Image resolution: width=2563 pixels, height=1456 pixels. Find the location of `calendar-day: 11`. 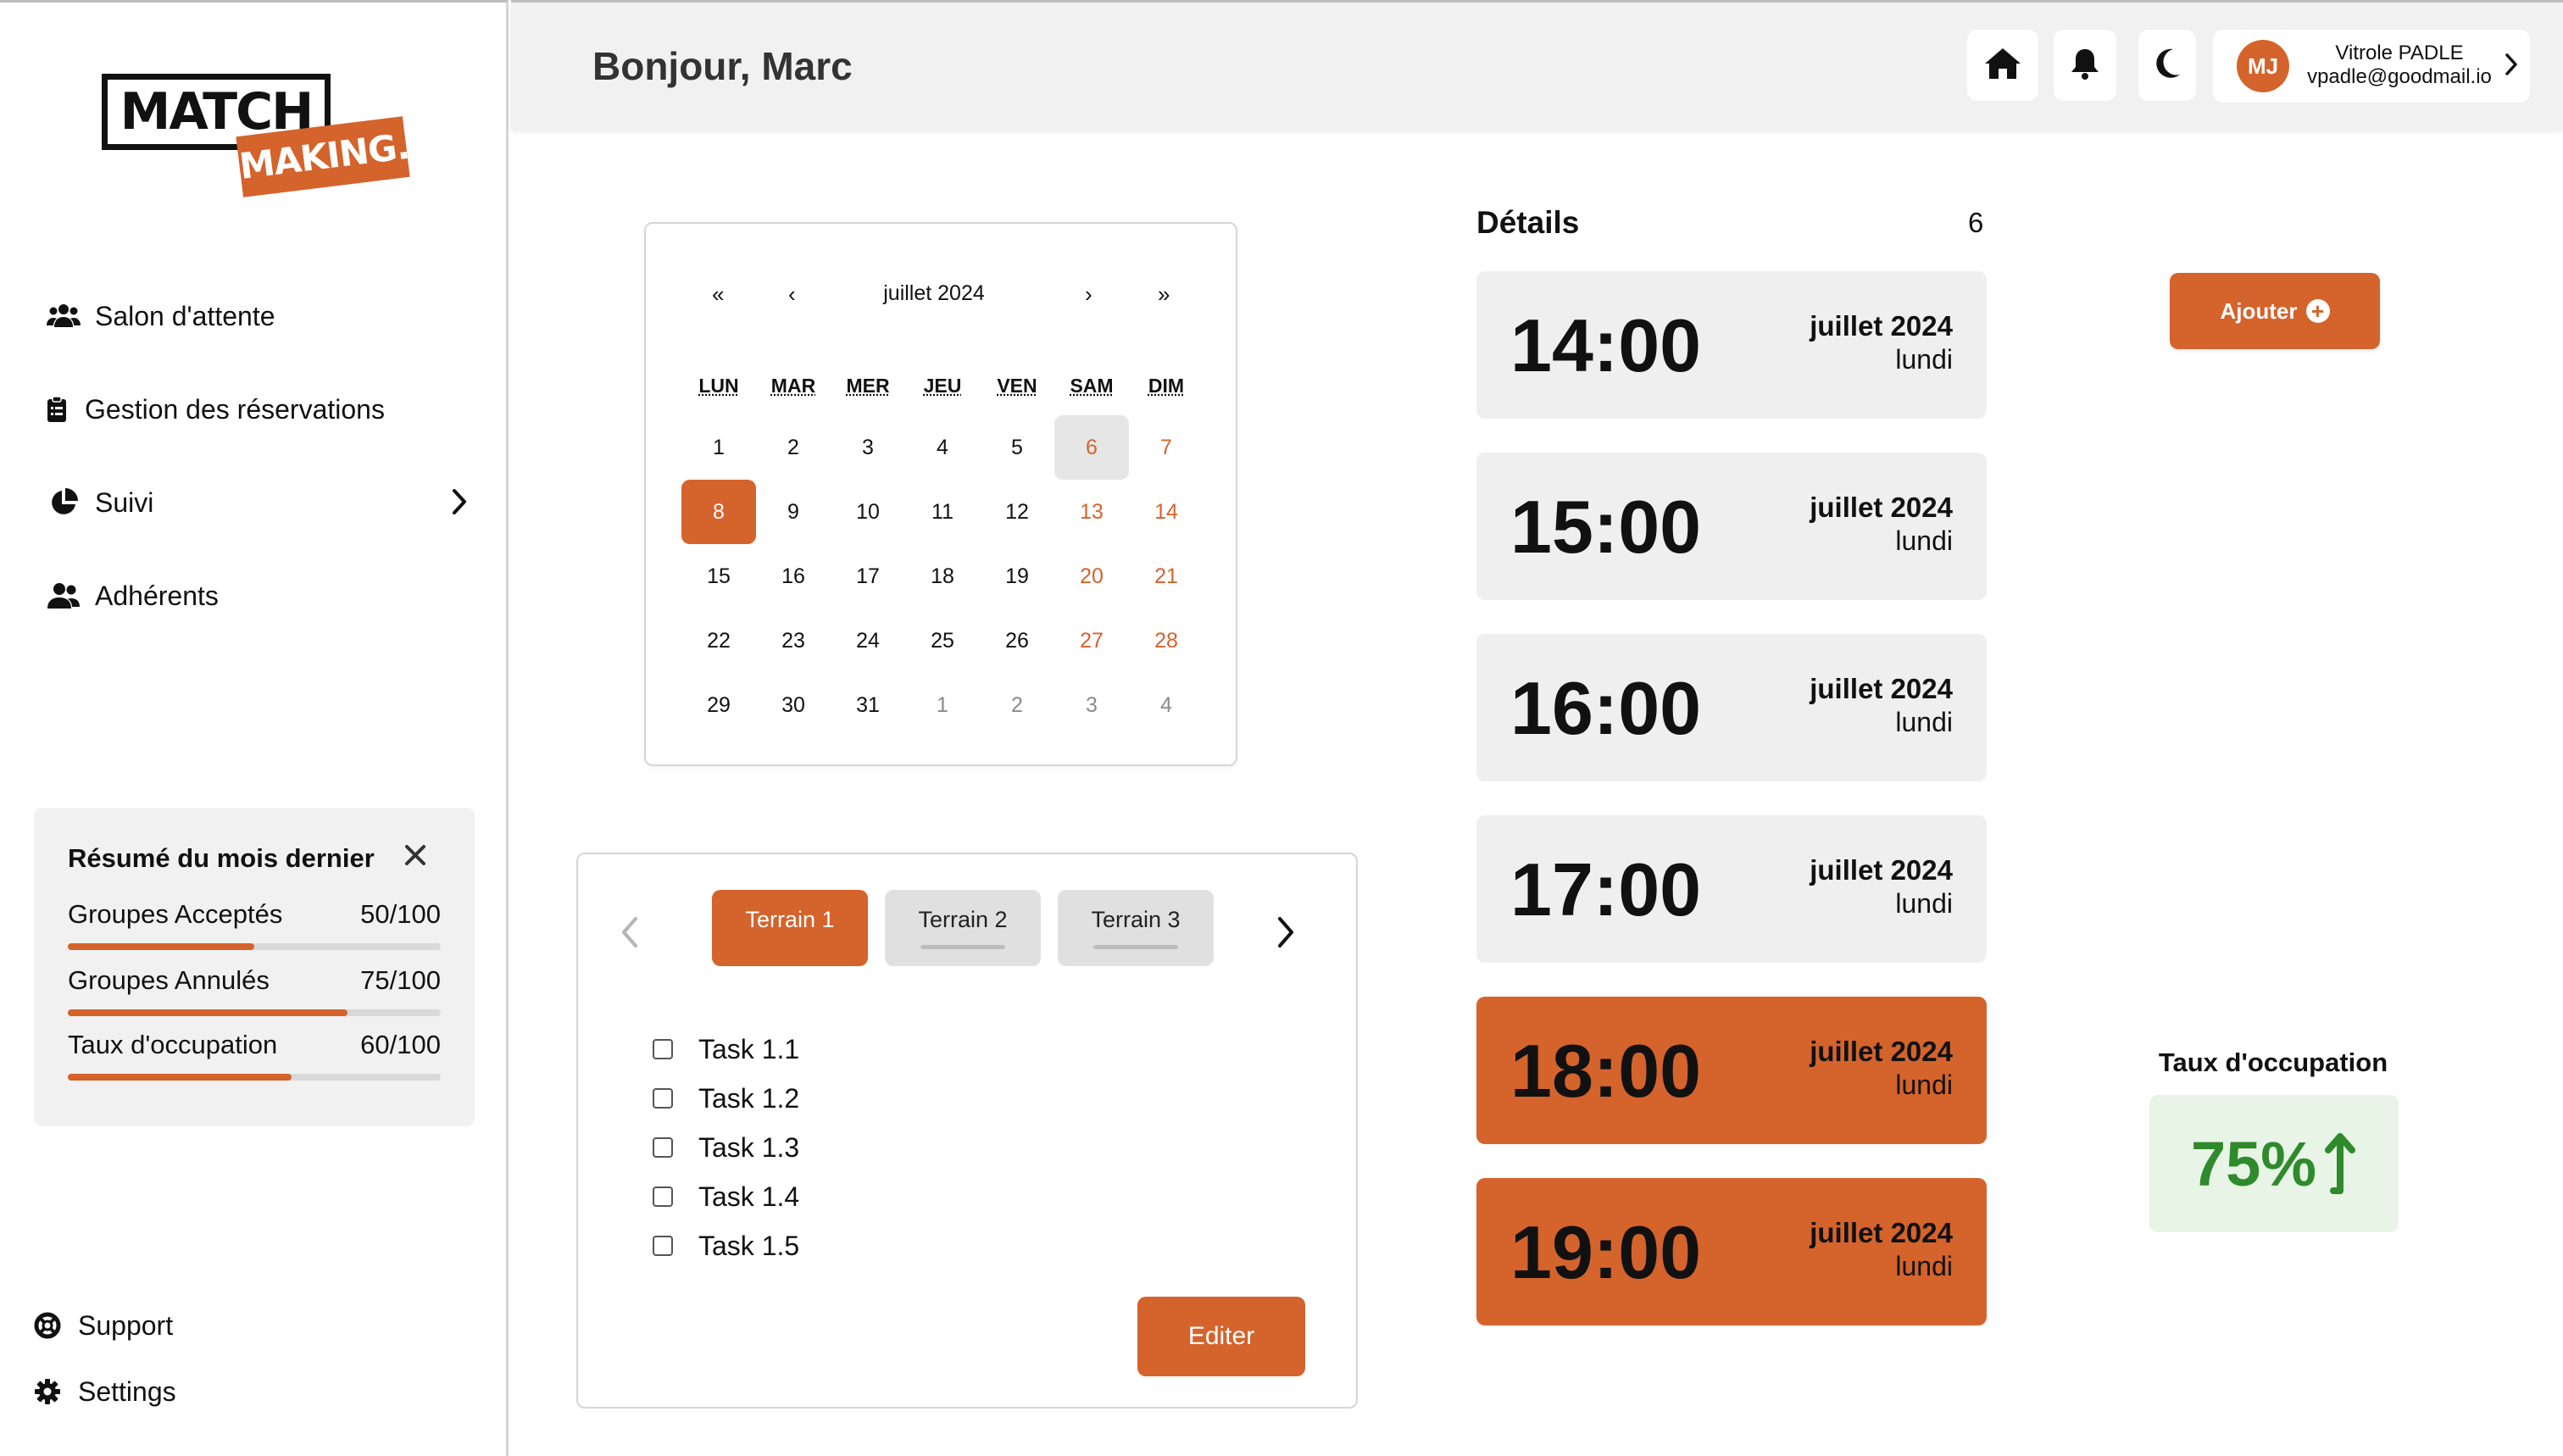

calendar-day: 11 is located at coordinates (942, 512).